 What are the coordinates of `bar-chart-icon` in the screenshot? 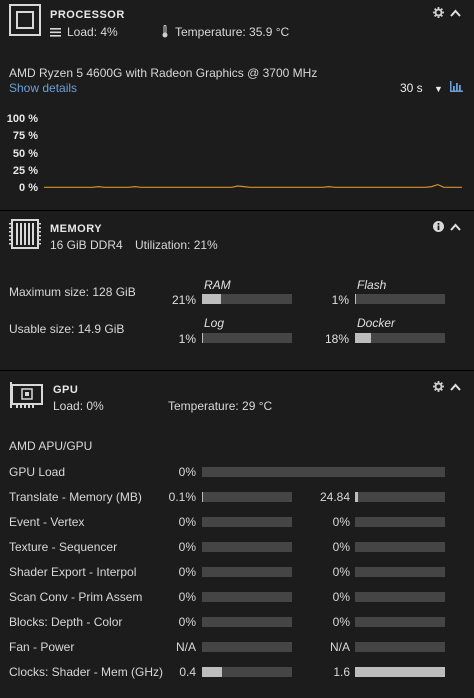 It's located at (456, 86).